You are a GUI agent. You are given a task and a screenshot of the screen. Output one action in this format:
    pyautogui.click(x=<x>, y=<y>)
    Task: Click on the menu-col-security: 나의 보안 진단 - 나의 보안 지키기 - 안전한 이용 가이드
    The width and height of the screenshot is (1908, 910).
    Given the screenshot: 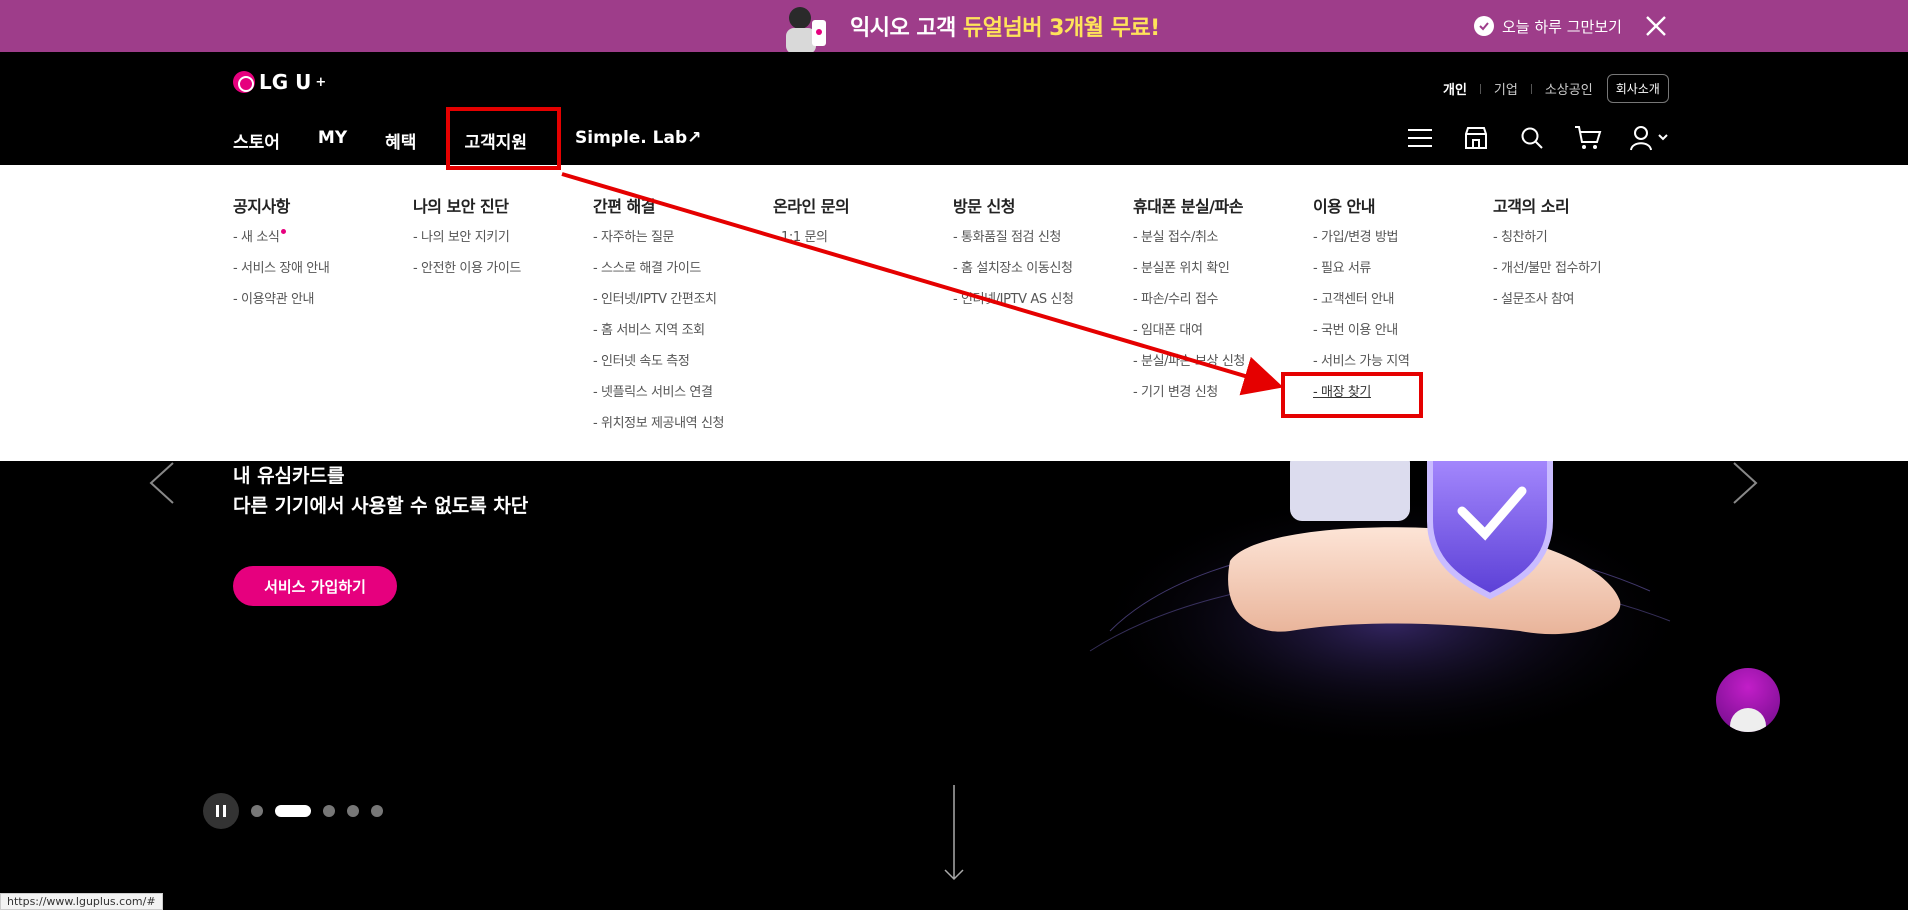 What is the action you would take?
    pyautogui.click(x=498, y=241)
    